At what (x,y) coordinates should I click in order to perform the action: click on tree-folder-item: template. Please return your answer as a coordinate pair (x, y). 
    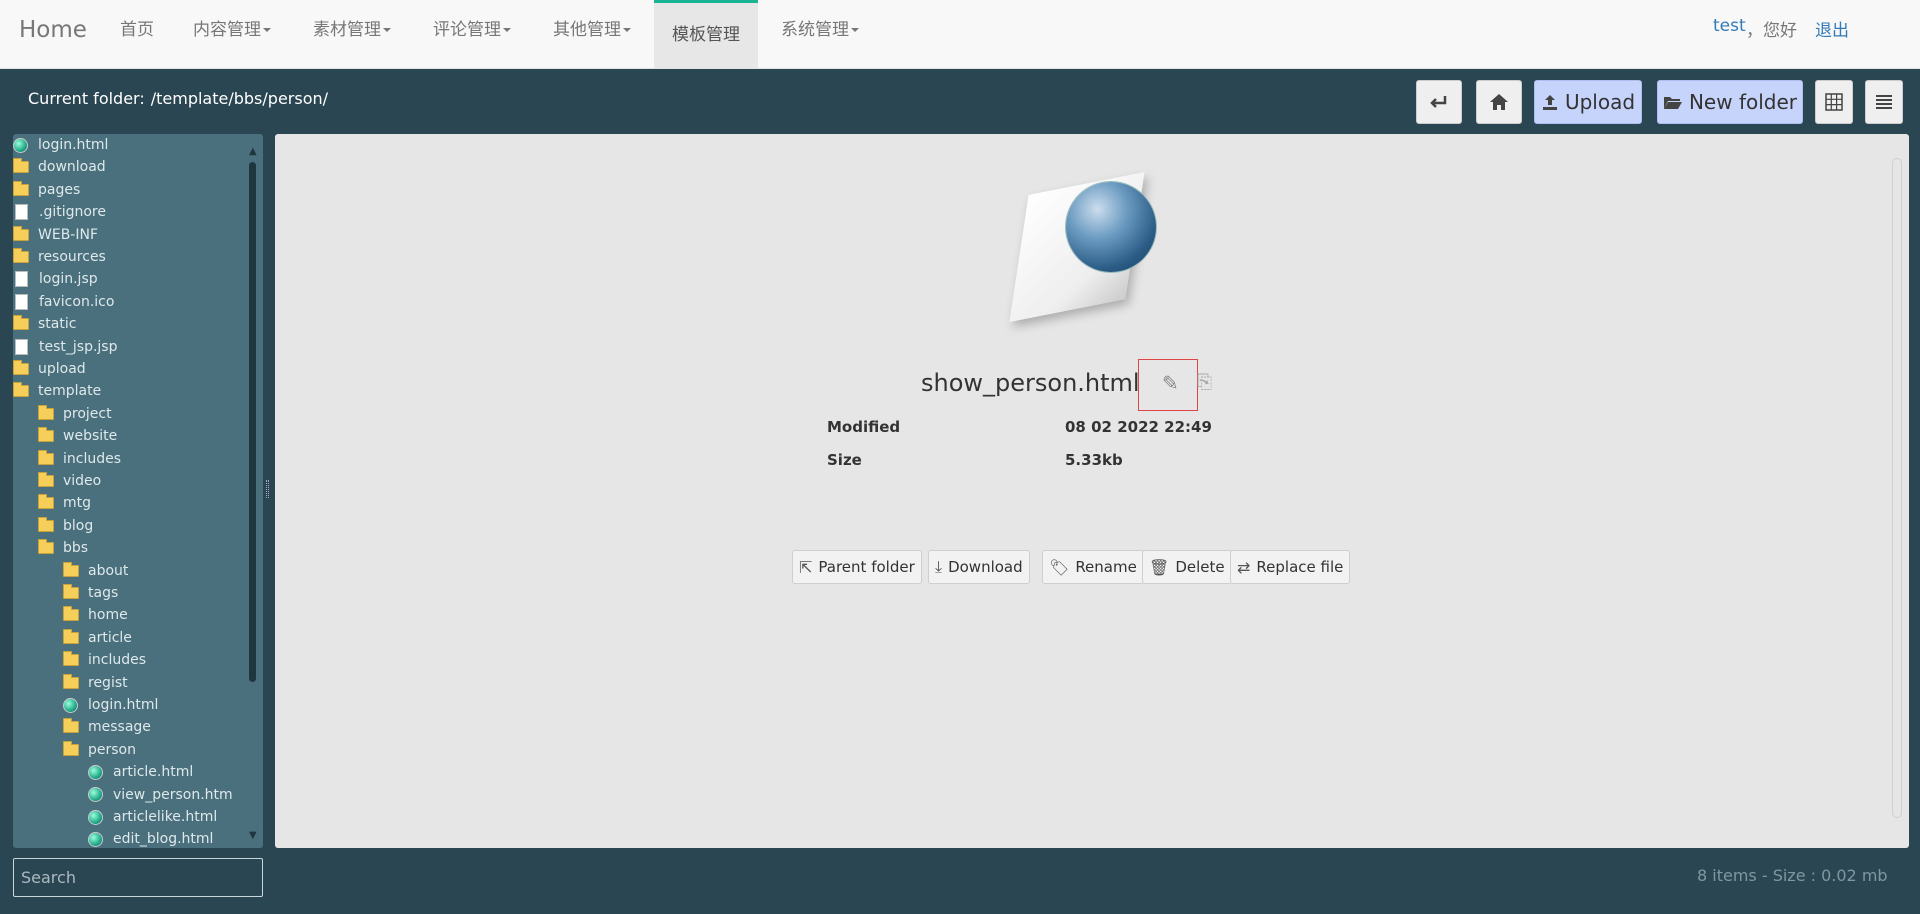
    Looking at the image, I should click on (57, 391).